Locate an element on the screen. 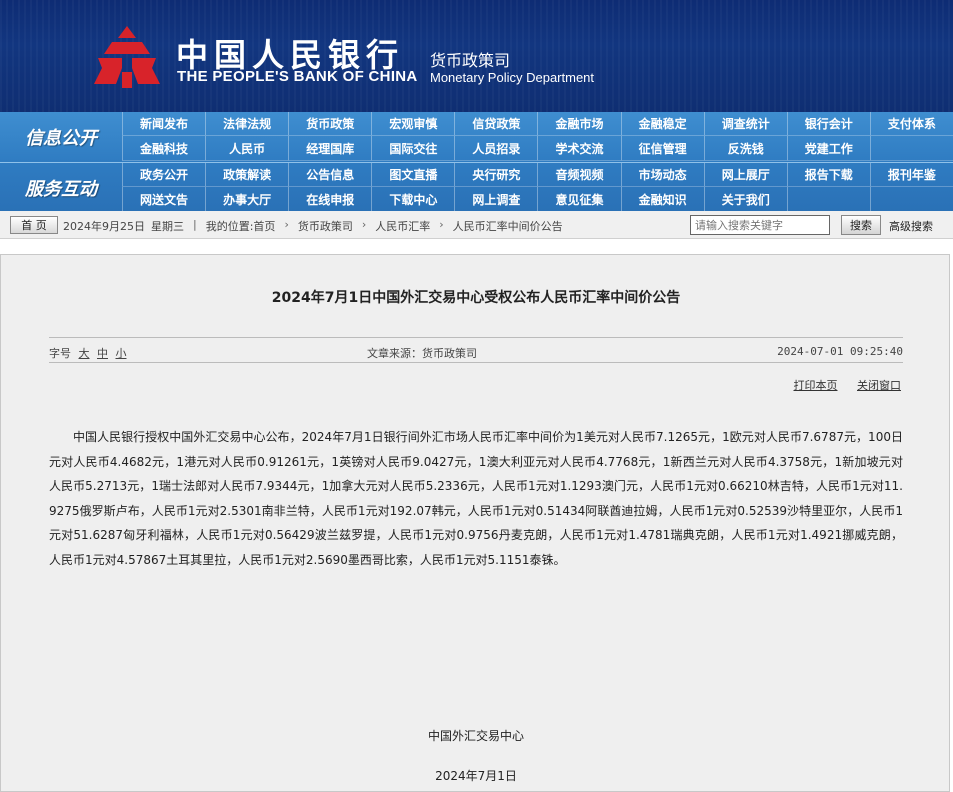 The width and height of the screenshot is (953, 792). nav-service-item-8: 报告下载 is located at coordinates (828, 175).